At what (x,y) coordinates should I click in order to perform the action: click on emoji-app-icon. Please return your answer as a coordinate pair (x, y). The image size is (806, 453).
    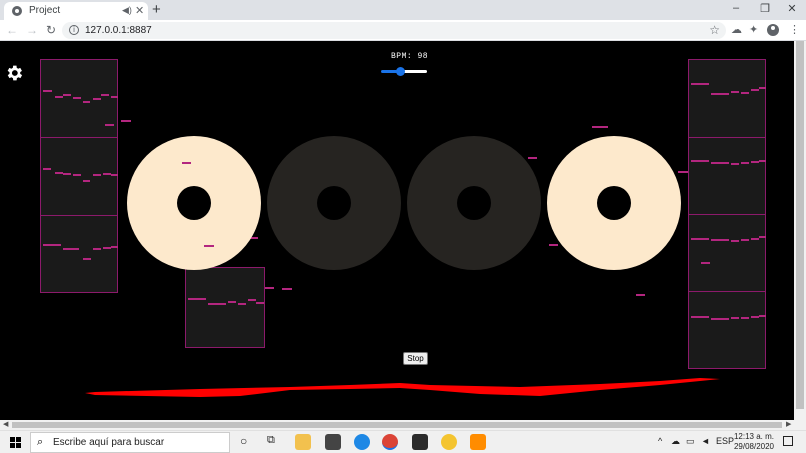
    Looking at the image, I should click on (449, 442).